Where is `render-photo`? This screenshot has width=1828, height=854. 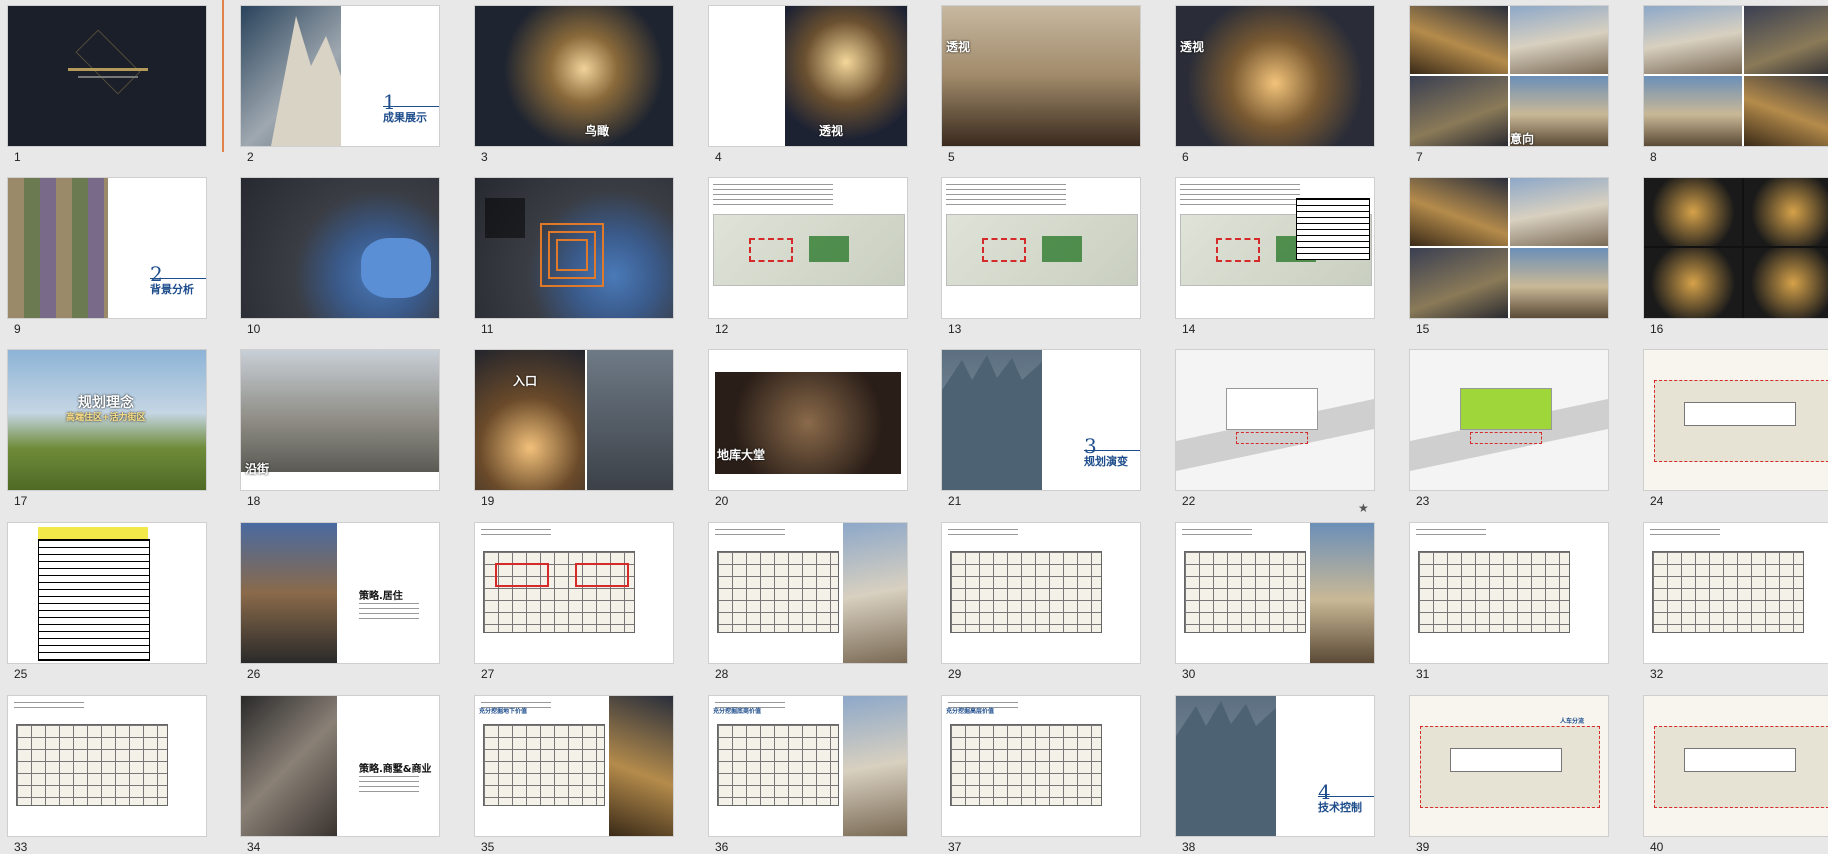
render-photo is located at coordinates (846, 76).